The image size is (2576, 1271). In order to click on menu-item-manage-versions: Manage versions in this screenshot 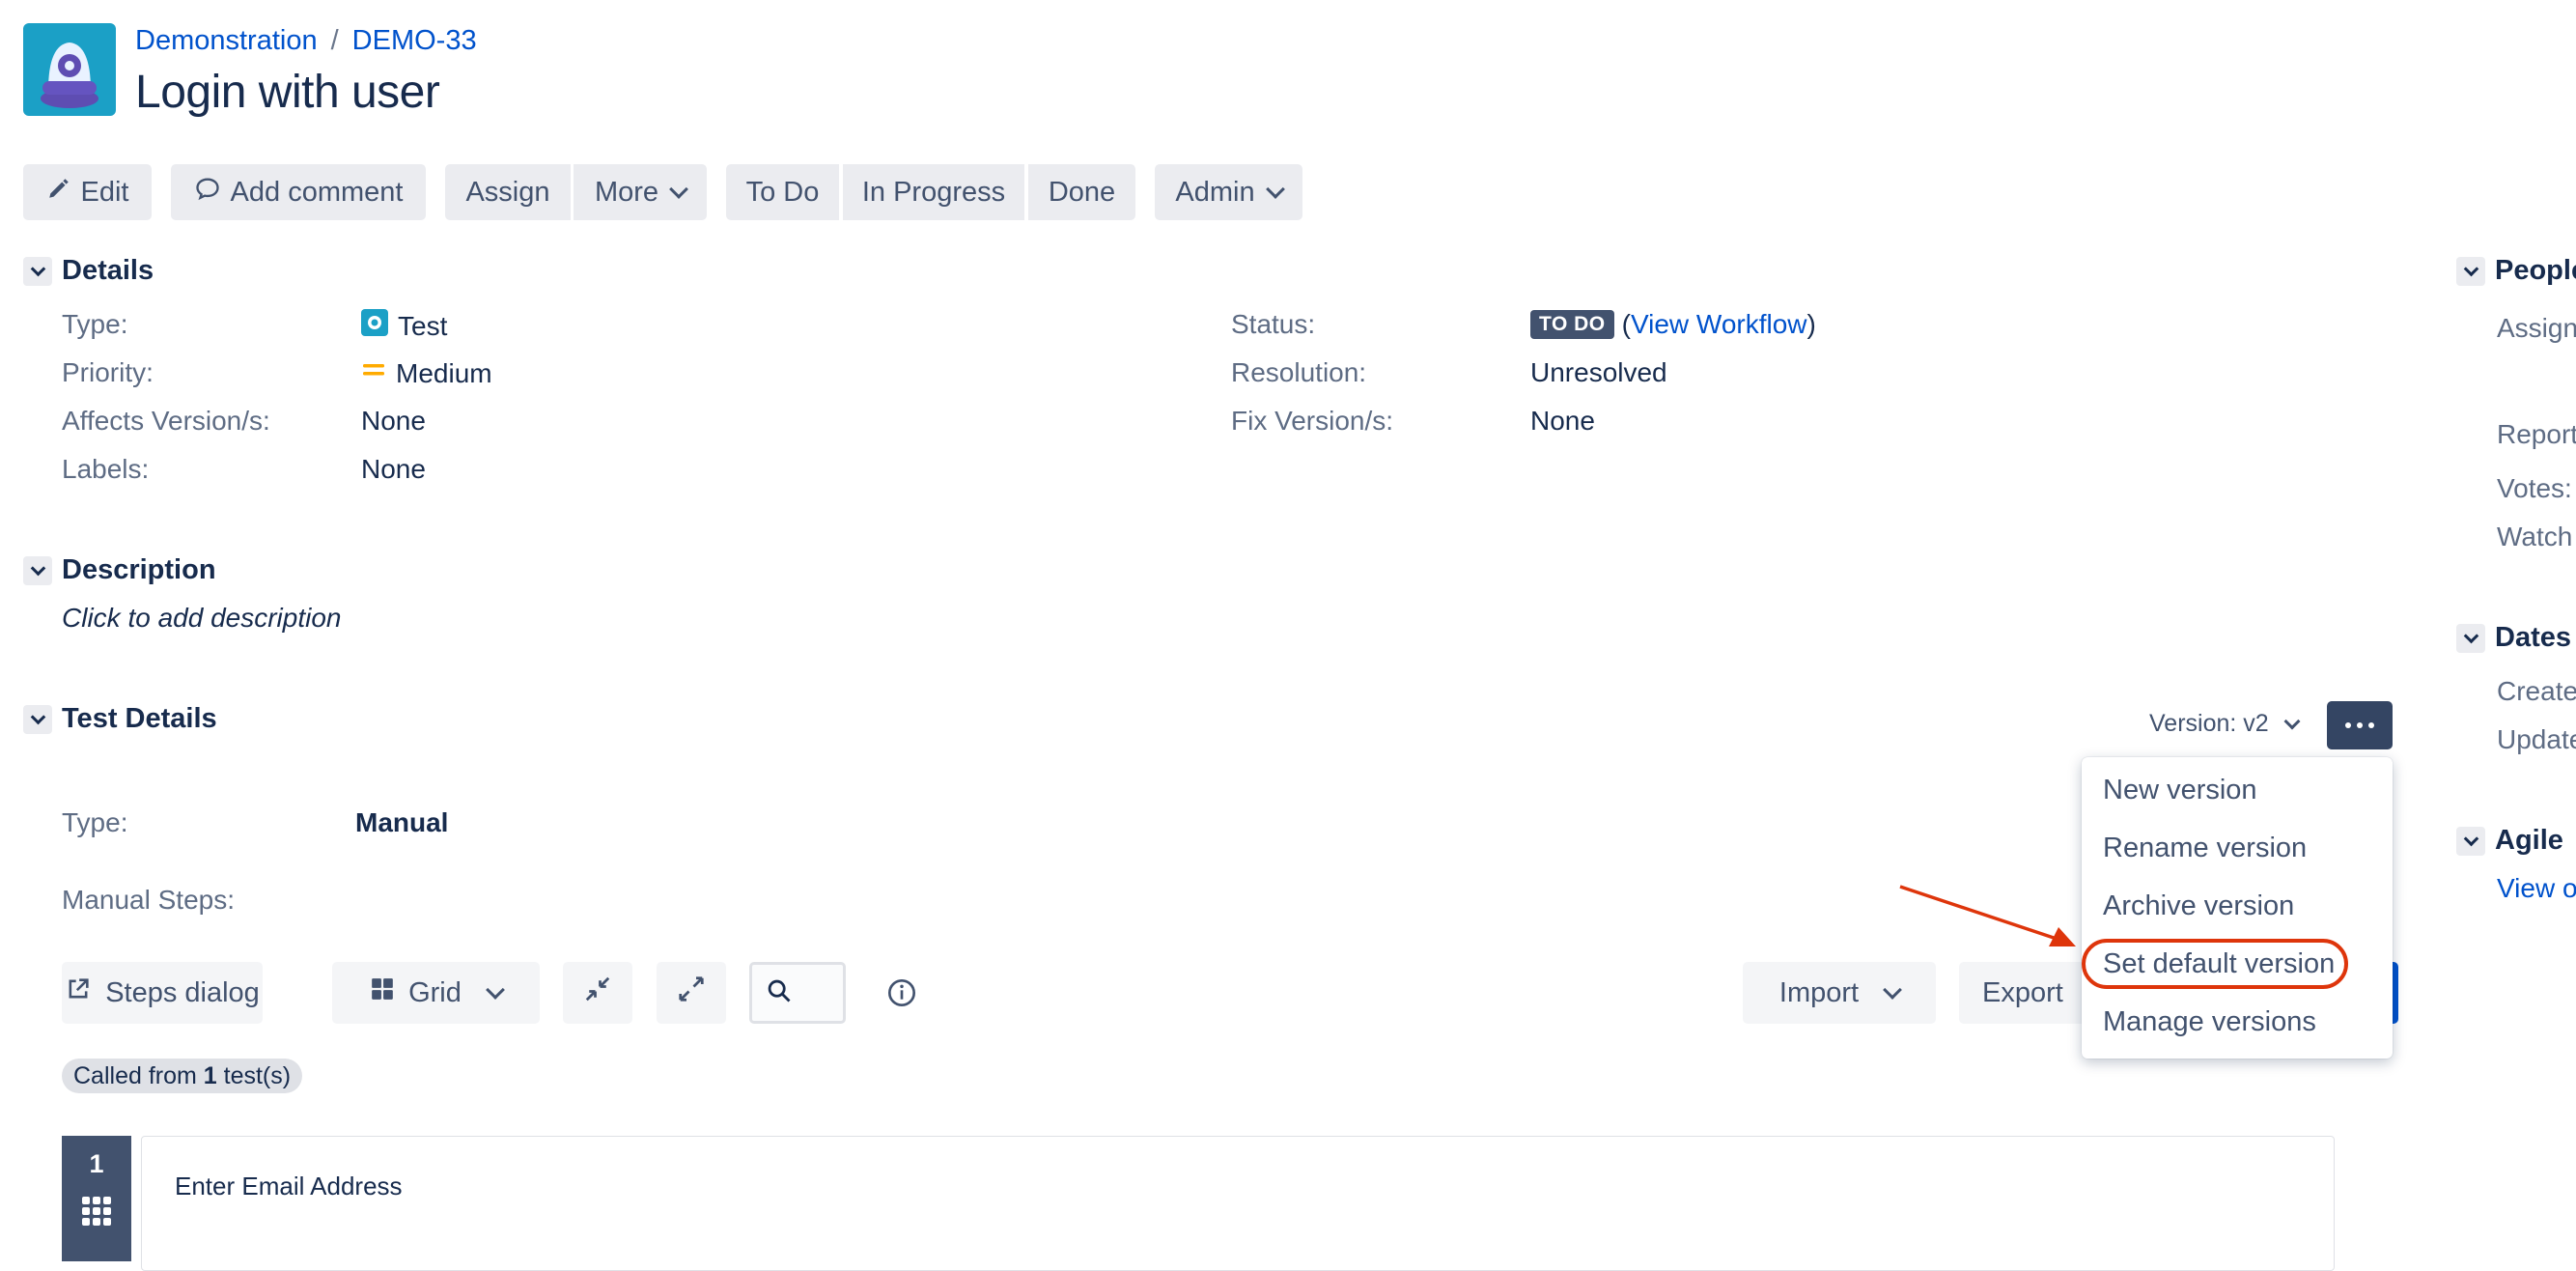, I will do `click(2210, 1022)`.